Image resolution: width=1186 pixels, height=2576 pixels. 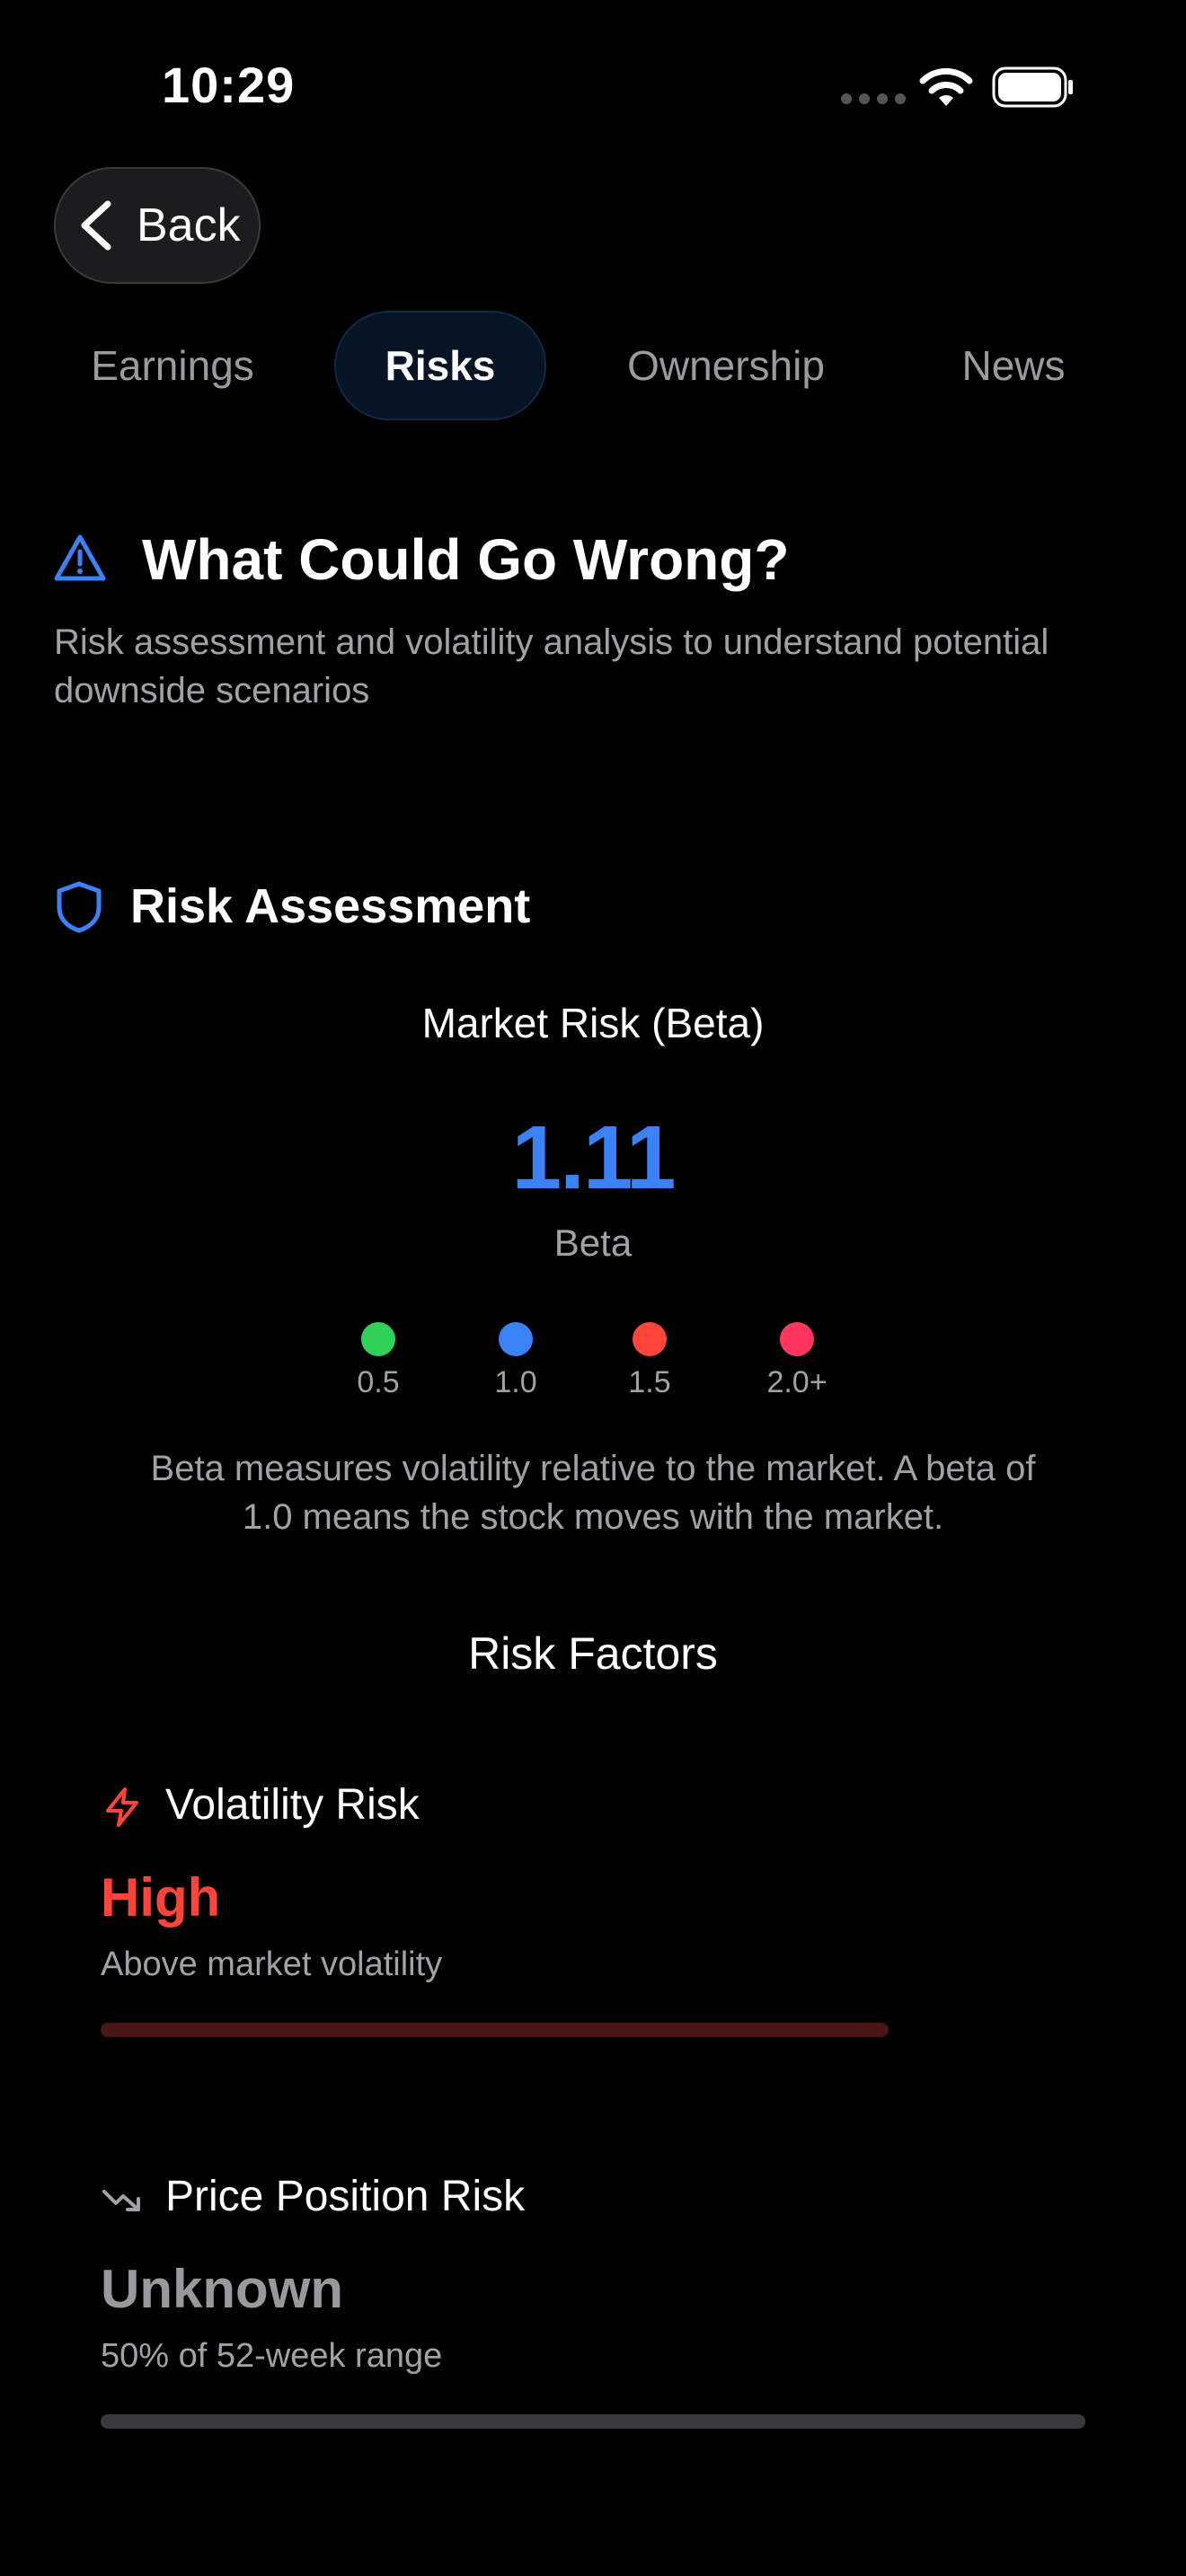 What do you see at coordinates (96, 225) in the screenshot?
I see `chevron-left-icon` at bounding box center [96, 225].